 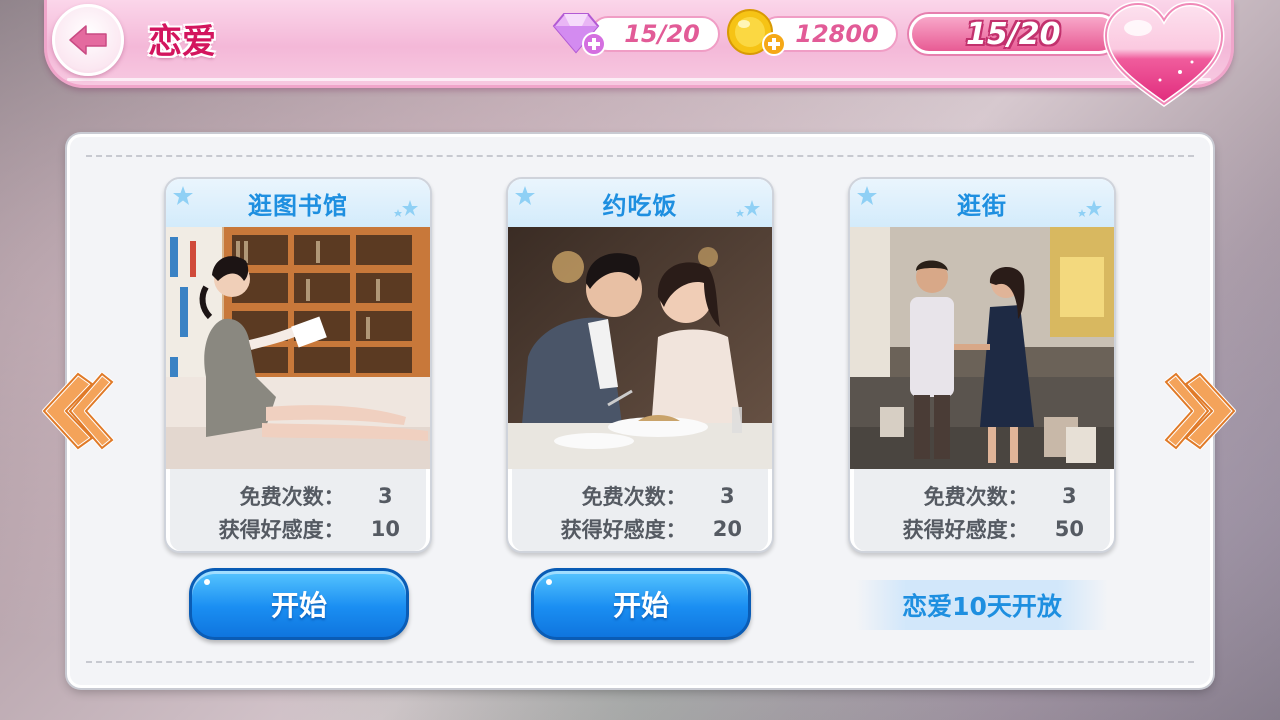 What do you see at coordinates (982, 205) in the screenshot?
I see `card-title: 逛街` at bounding box center [982, 205].